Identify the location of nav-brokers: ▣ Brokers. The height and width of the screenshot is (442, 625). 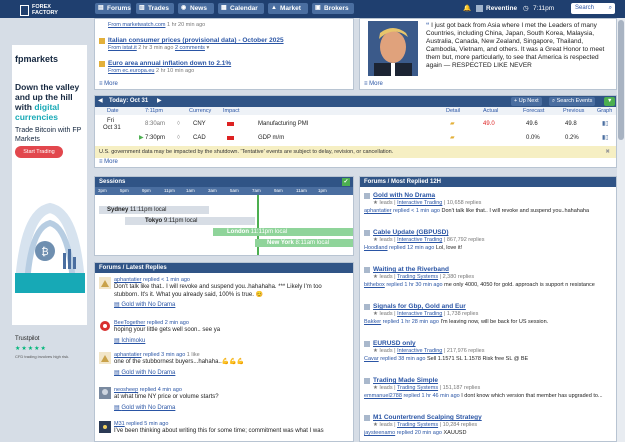
(333, 8).